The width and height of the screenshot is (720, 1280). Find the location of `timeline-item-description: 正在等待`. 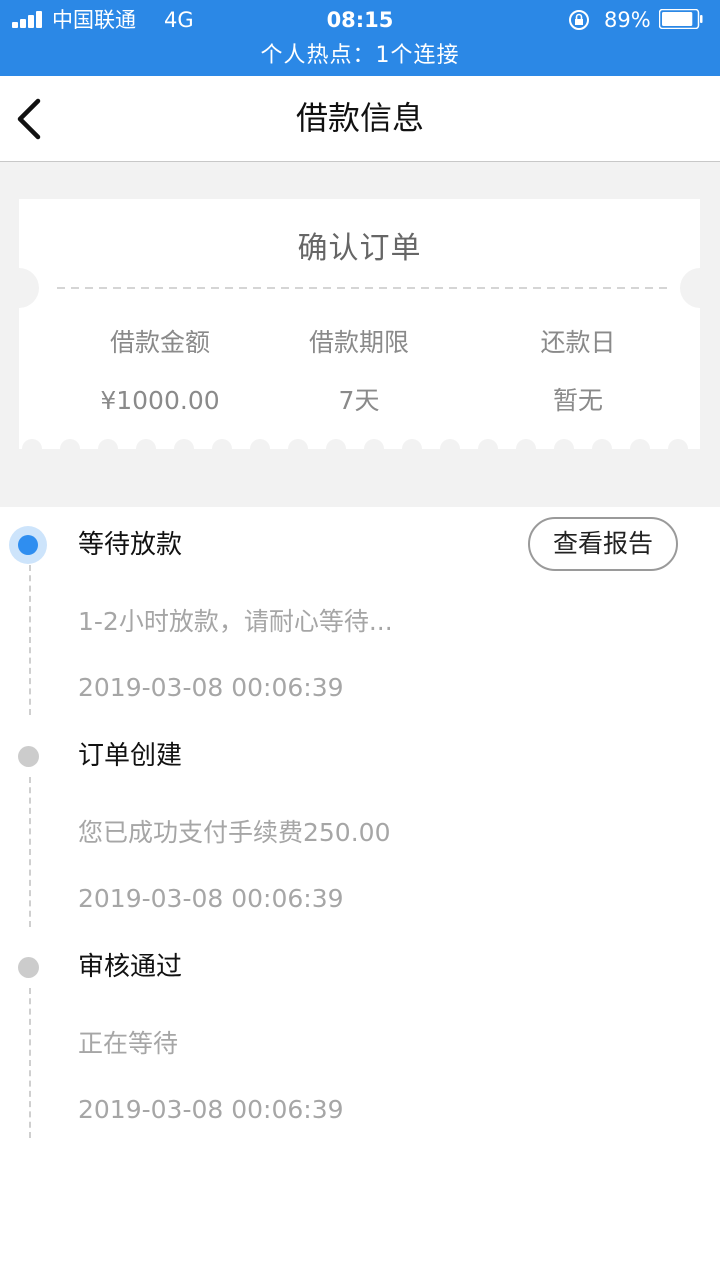

timeline-item-description: 正在等待 is located at coordinates (128, 1043).